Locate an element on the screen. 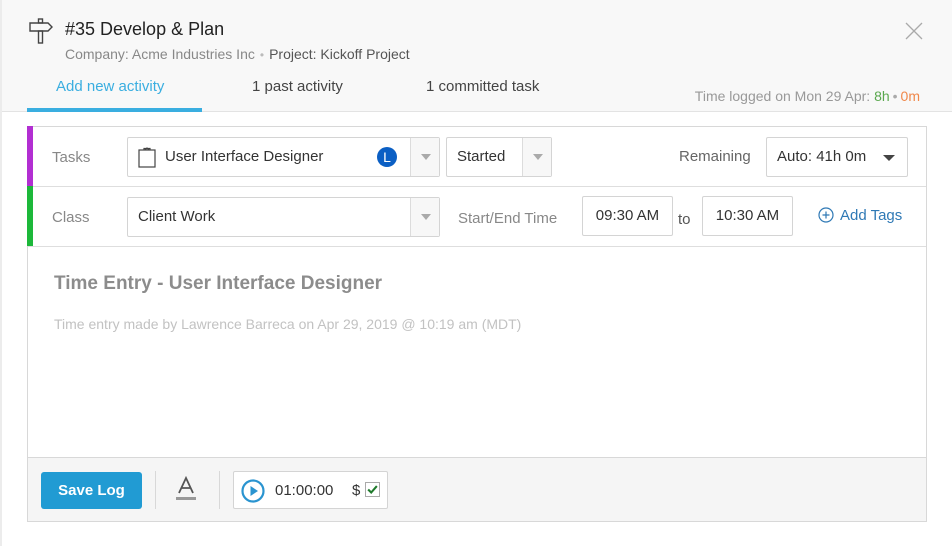 The width and height of the screenshot is (952, 546). save-log-button: Save Log is located at coordinates (91, 490).